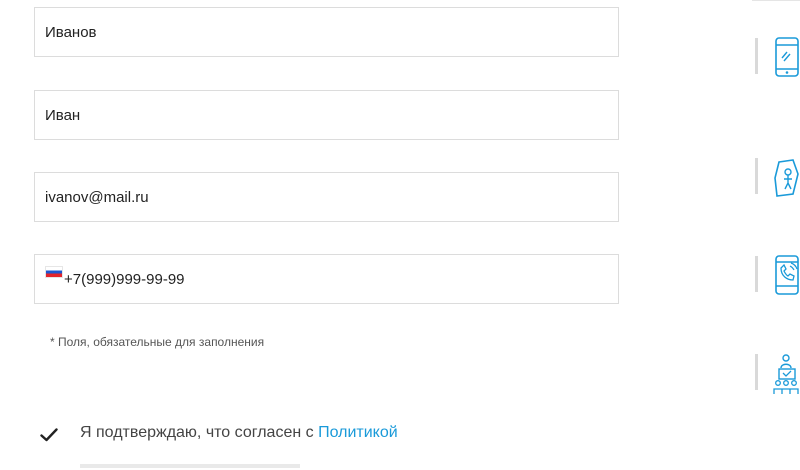 The height and width of the screenshot is (470, 800). I want to click on mobile-payment-icon, so click(787, 275).